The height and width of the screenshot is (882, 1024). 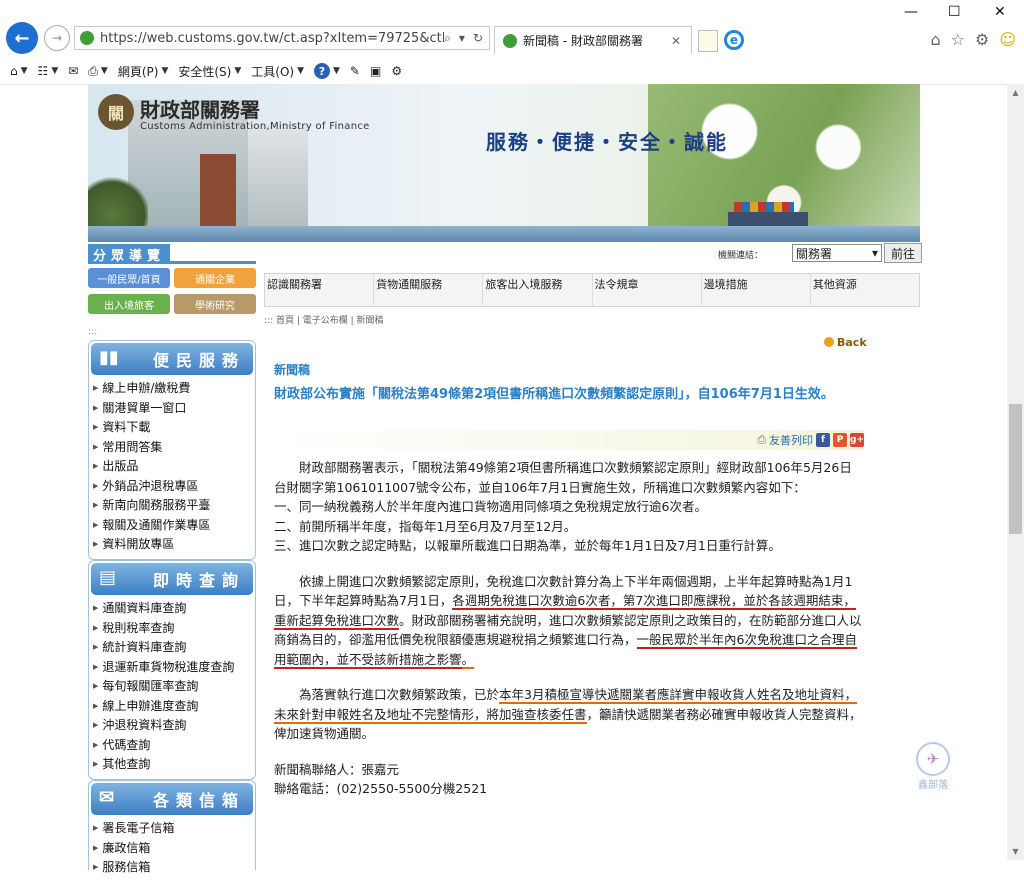 What do you see at coordinates (768, 214) in the screenshot?
I see `cargo-ship-illustration` at bounding box center [768, 214].